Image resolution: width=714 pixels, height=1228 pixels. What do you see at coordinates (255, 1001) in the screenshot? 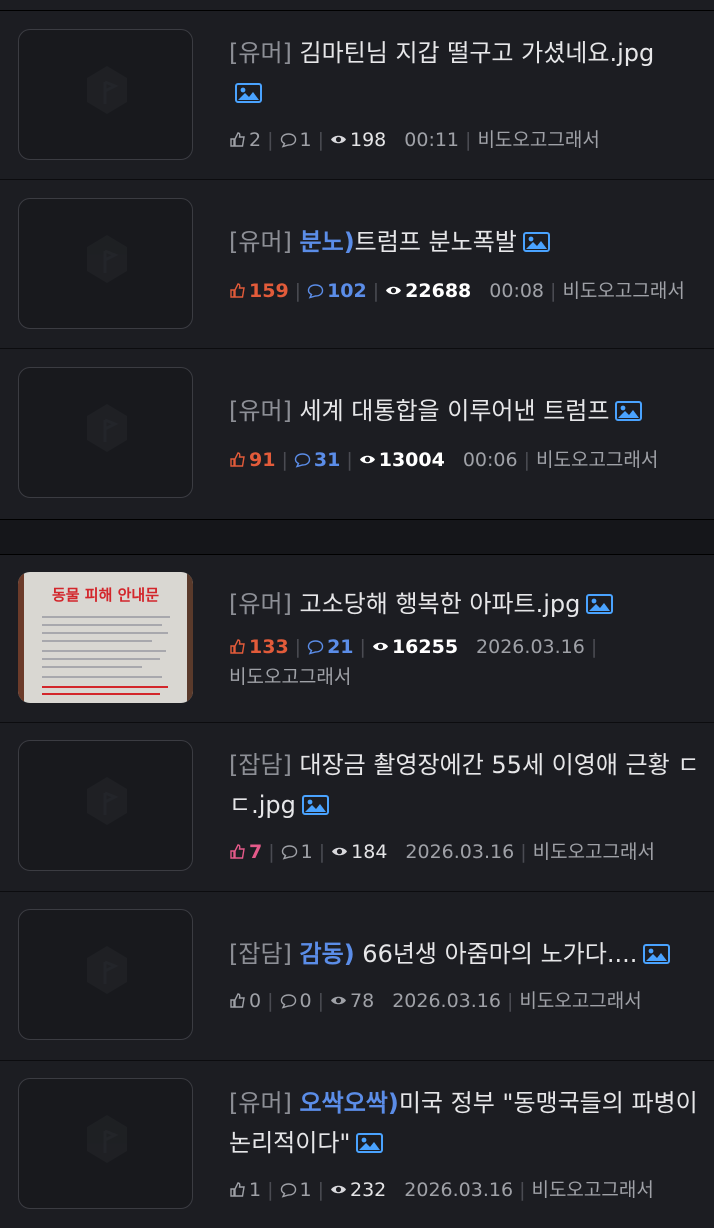
I see `like-count: 0` at bounding box center [255, 1001].